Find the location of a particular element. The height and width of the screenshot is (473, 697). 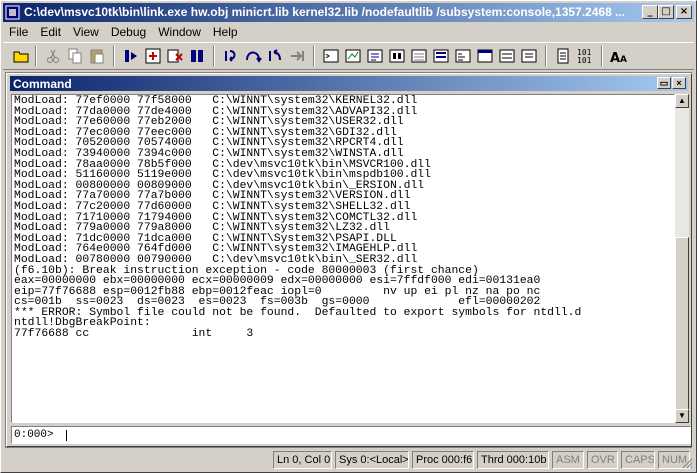

watch-icon is located at coordinates (353, 56).